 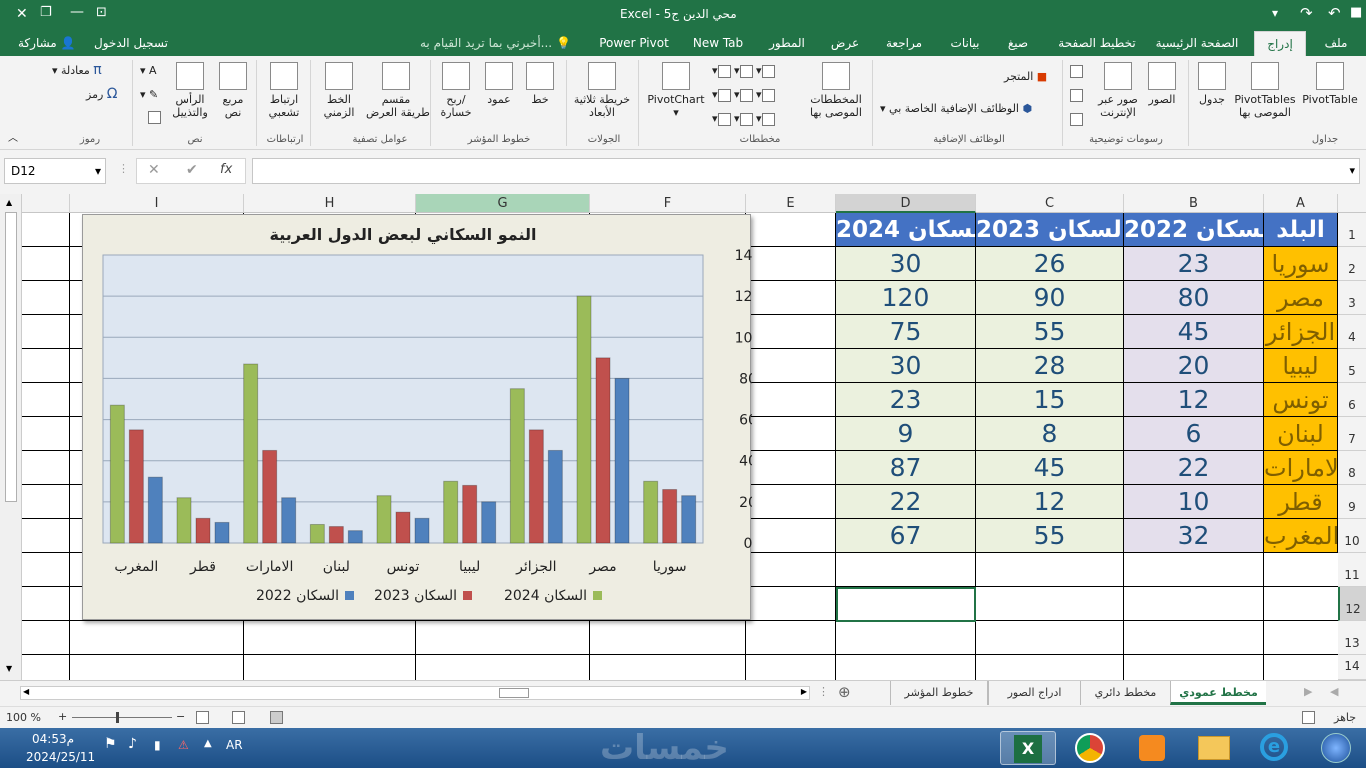 What do you see at coordinates (276, 717) in the screenshot?
I see `normal-view-icon` at bounding box center [276, 717].